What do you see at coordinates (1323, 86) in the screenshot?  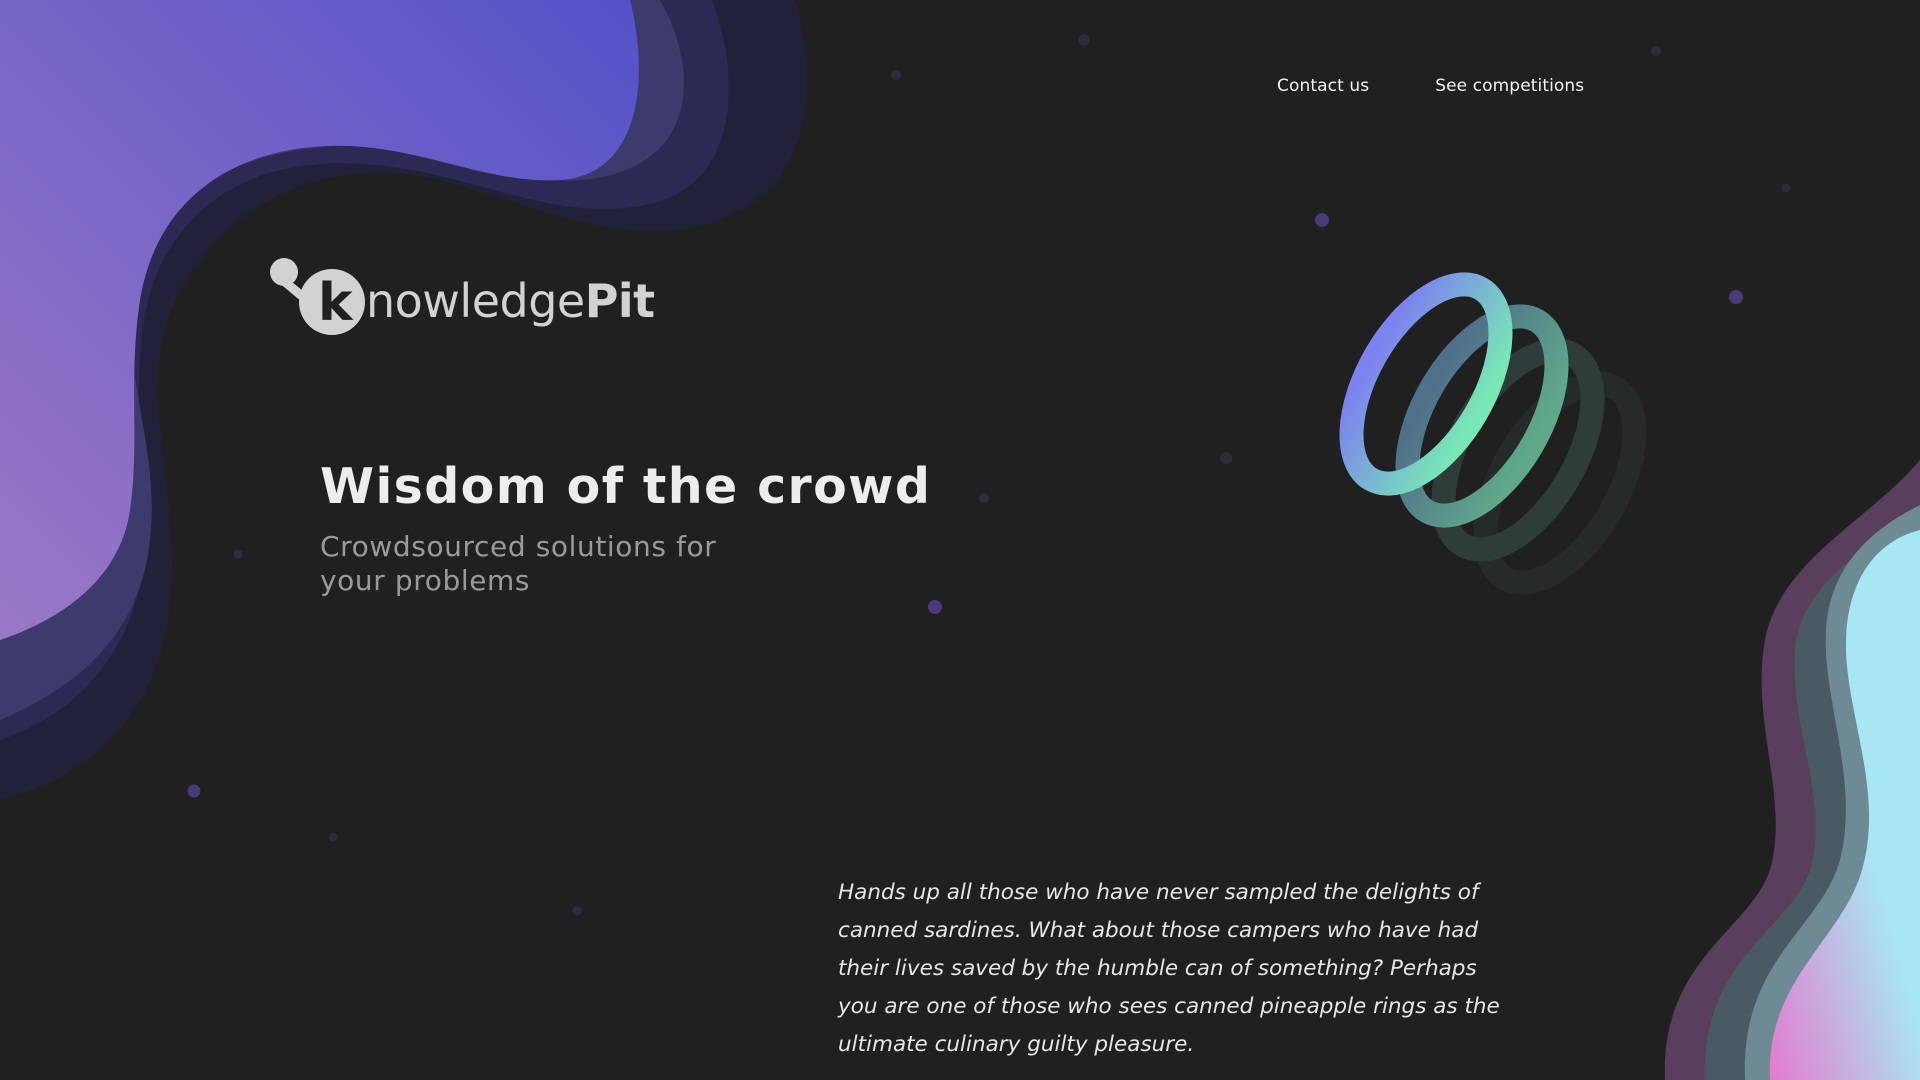 I see `contact-us-link: Contact us` at bounding box center [1323, 86].